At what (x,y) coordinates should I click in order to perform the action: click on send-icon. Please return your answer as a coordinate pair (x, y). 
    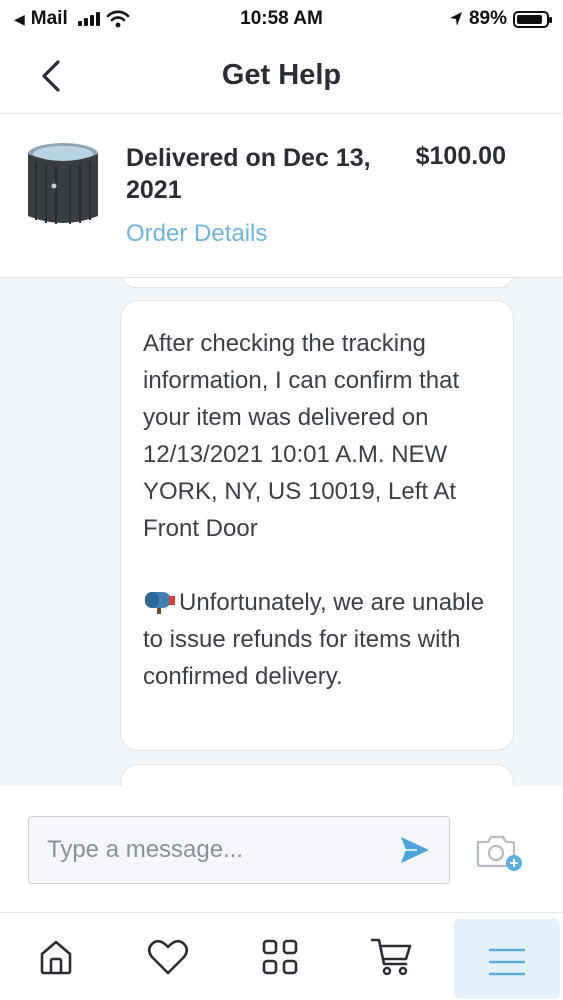
    Looking at the image, I should click on (415, 850).